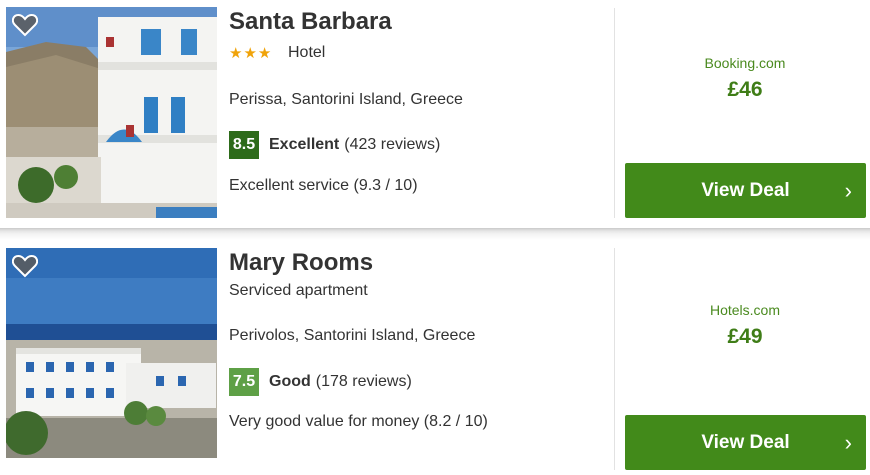 This screenshot has width=870, height=475. I want to click on deal-provider: Hotels.com, so click(745, 310).